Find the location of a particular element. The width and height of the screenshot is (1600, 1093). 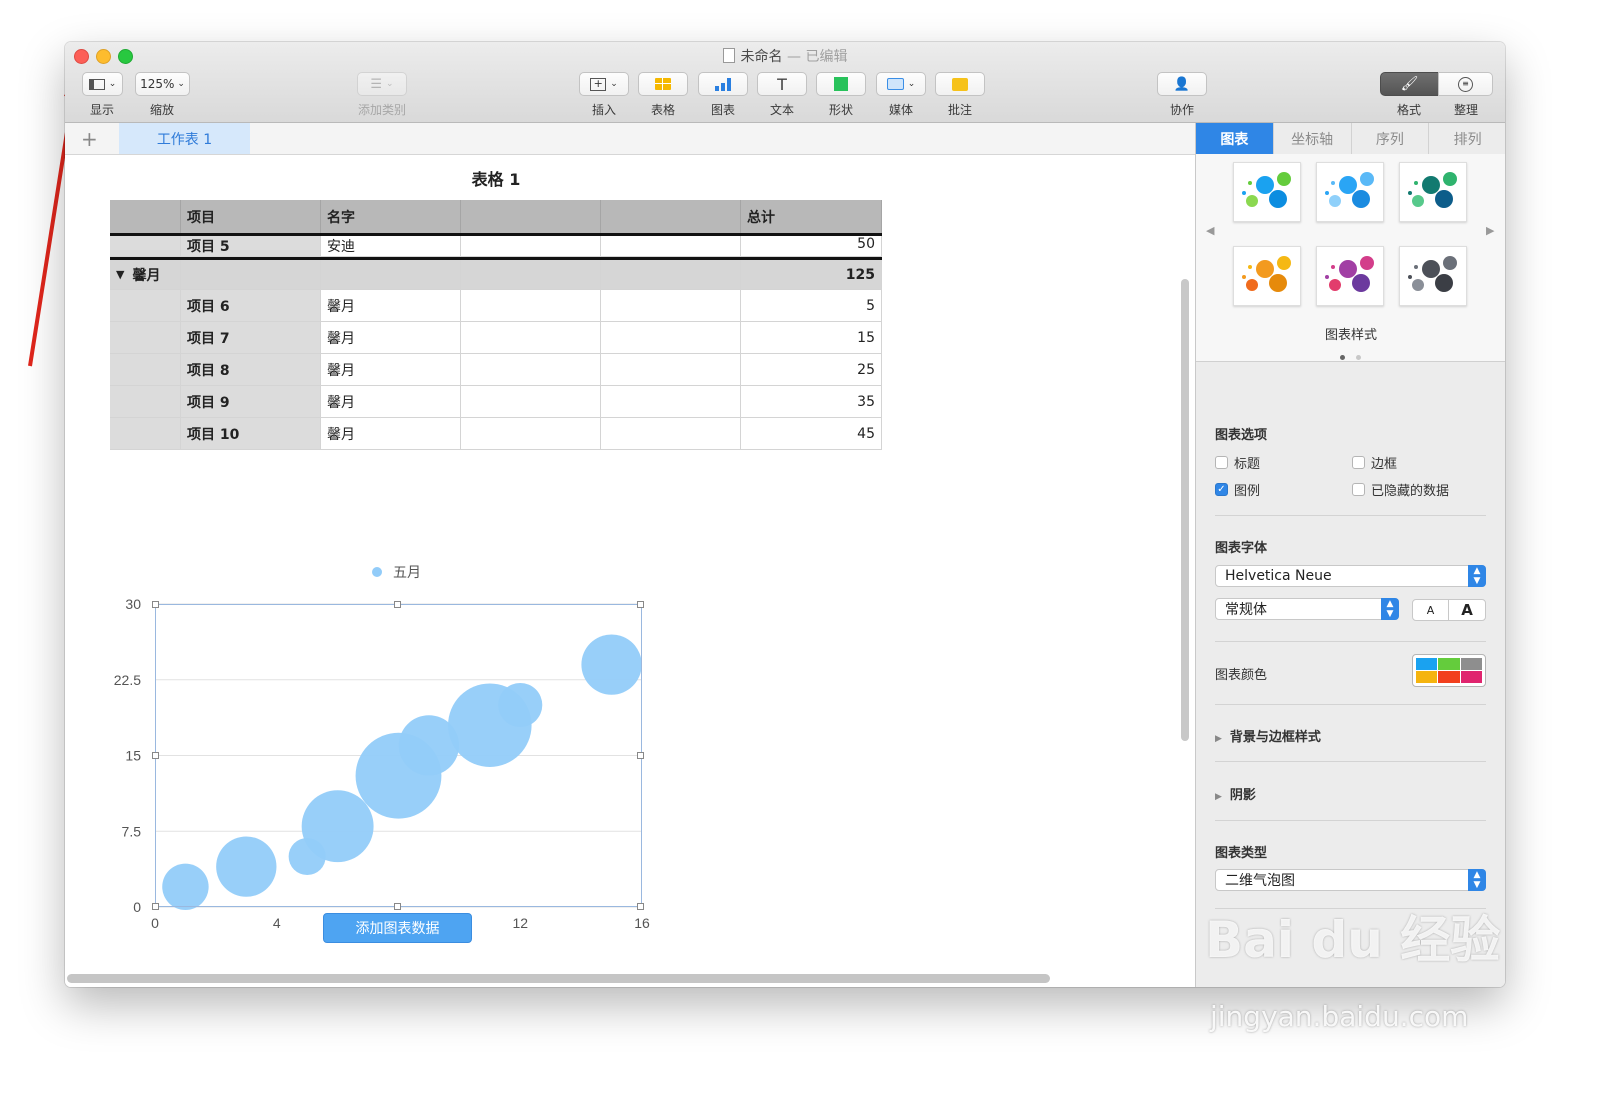

shadow-disclosure: ▶ 阴影 is located at coordinates (1235, 793).